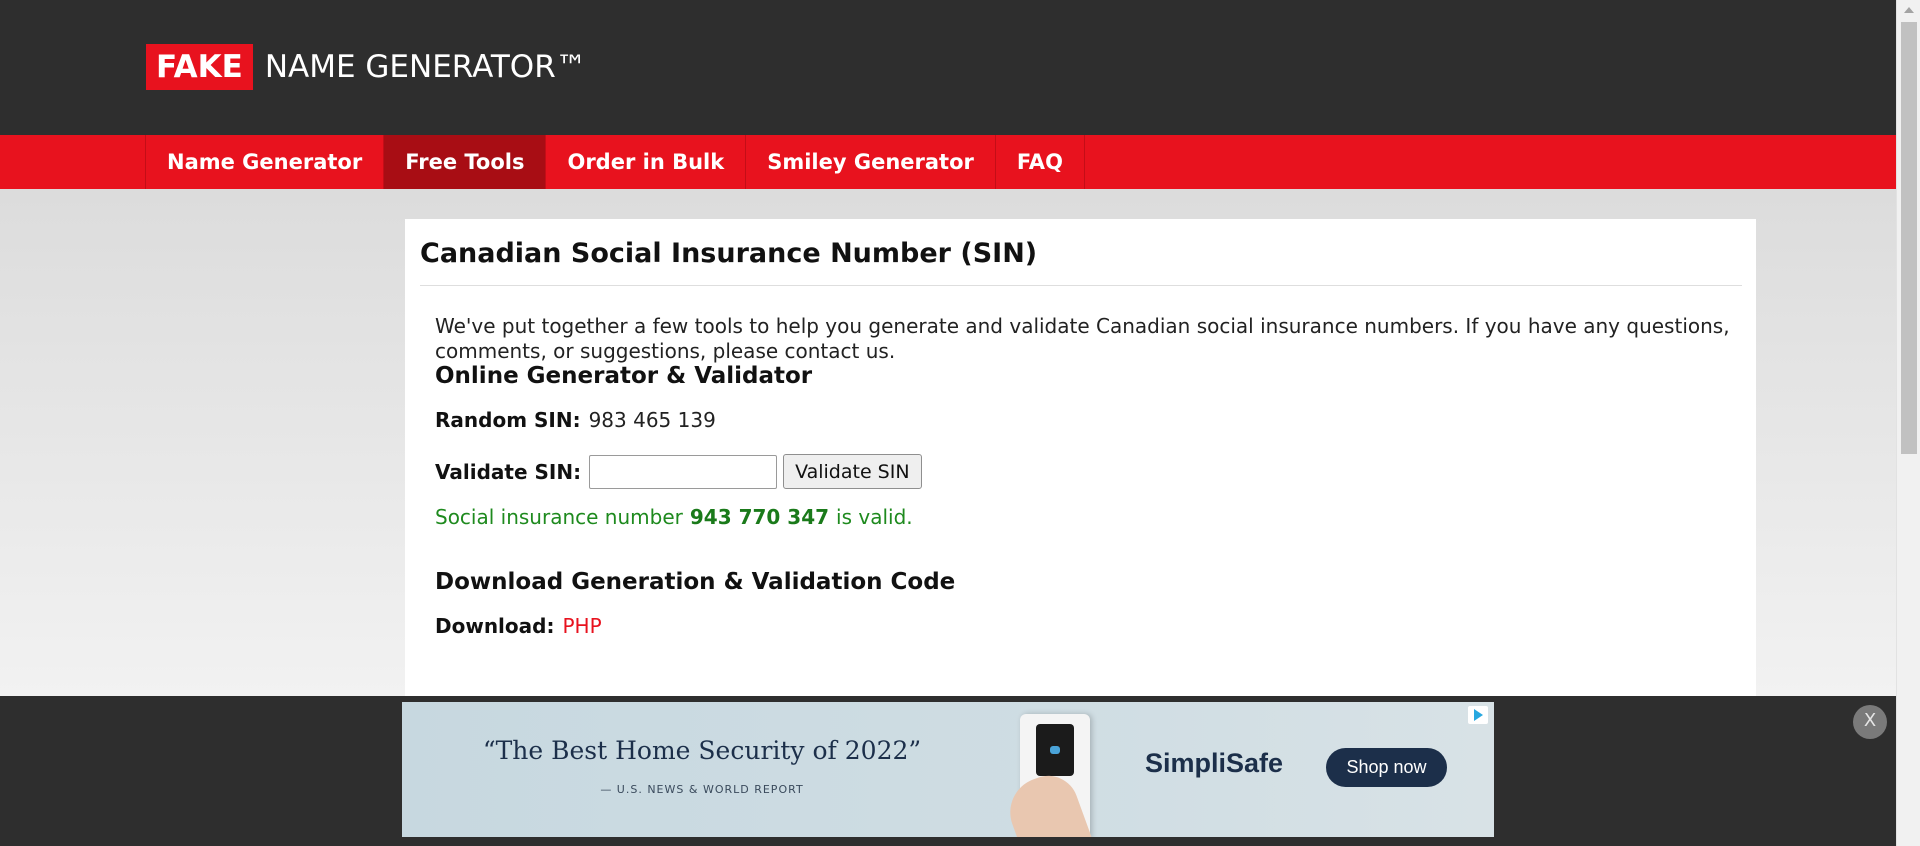 The width and height of the screenshot is (1920, 846). I want to click on shop-now-button: Shop now, so click(1386, 767).